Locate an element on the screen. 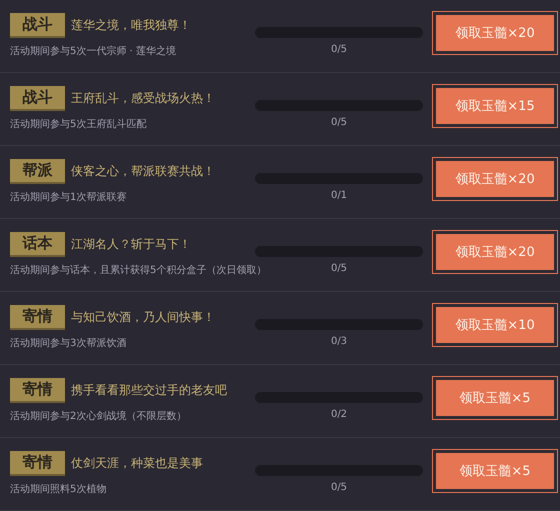 The image size is (560, 511). category-tag: 帮派 is located at coordinates (37, 171).